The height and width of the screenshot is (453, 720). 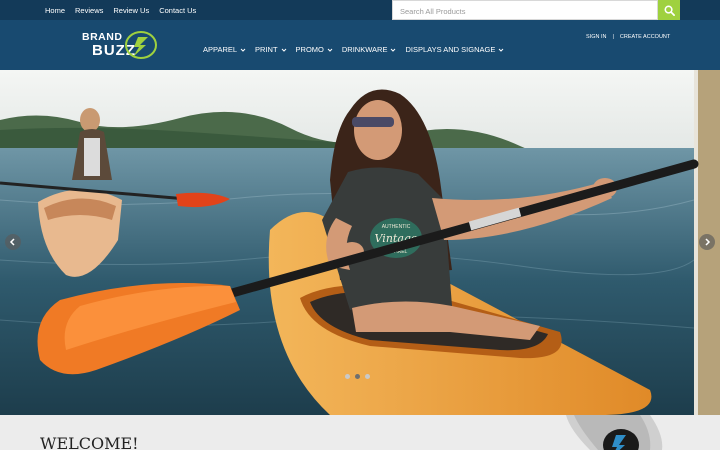 I want to click on nav-menu-label: PRINT, so click(x=266, y=49).